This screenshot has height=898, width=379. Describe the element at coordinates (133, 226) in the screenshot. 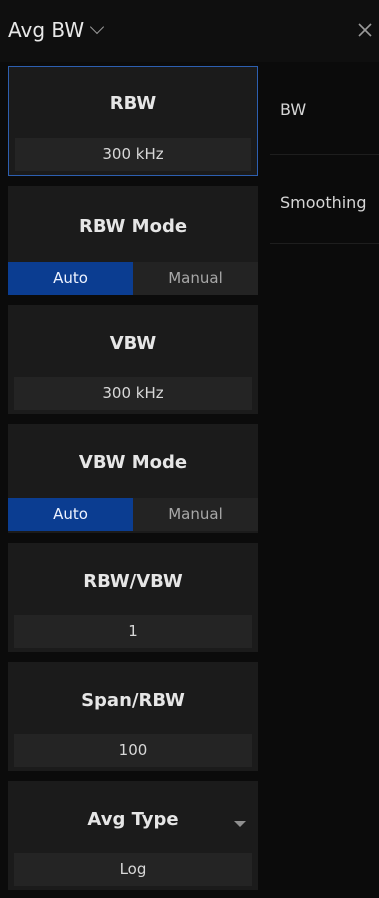

I see `rbw-mode-label: RBW Mode` at that location.